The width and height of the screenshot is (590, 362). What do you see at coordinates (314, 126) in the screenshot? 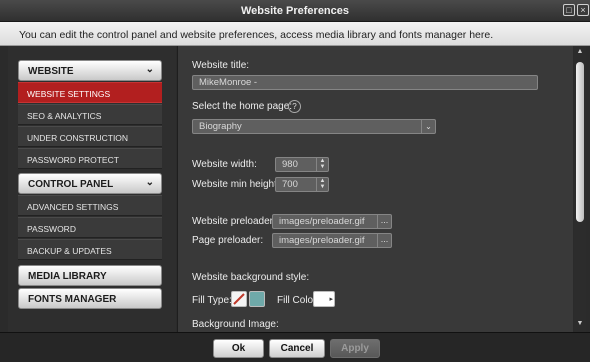
I see `home-page-select: Biography ⌄` at bounding box center [314, 126].